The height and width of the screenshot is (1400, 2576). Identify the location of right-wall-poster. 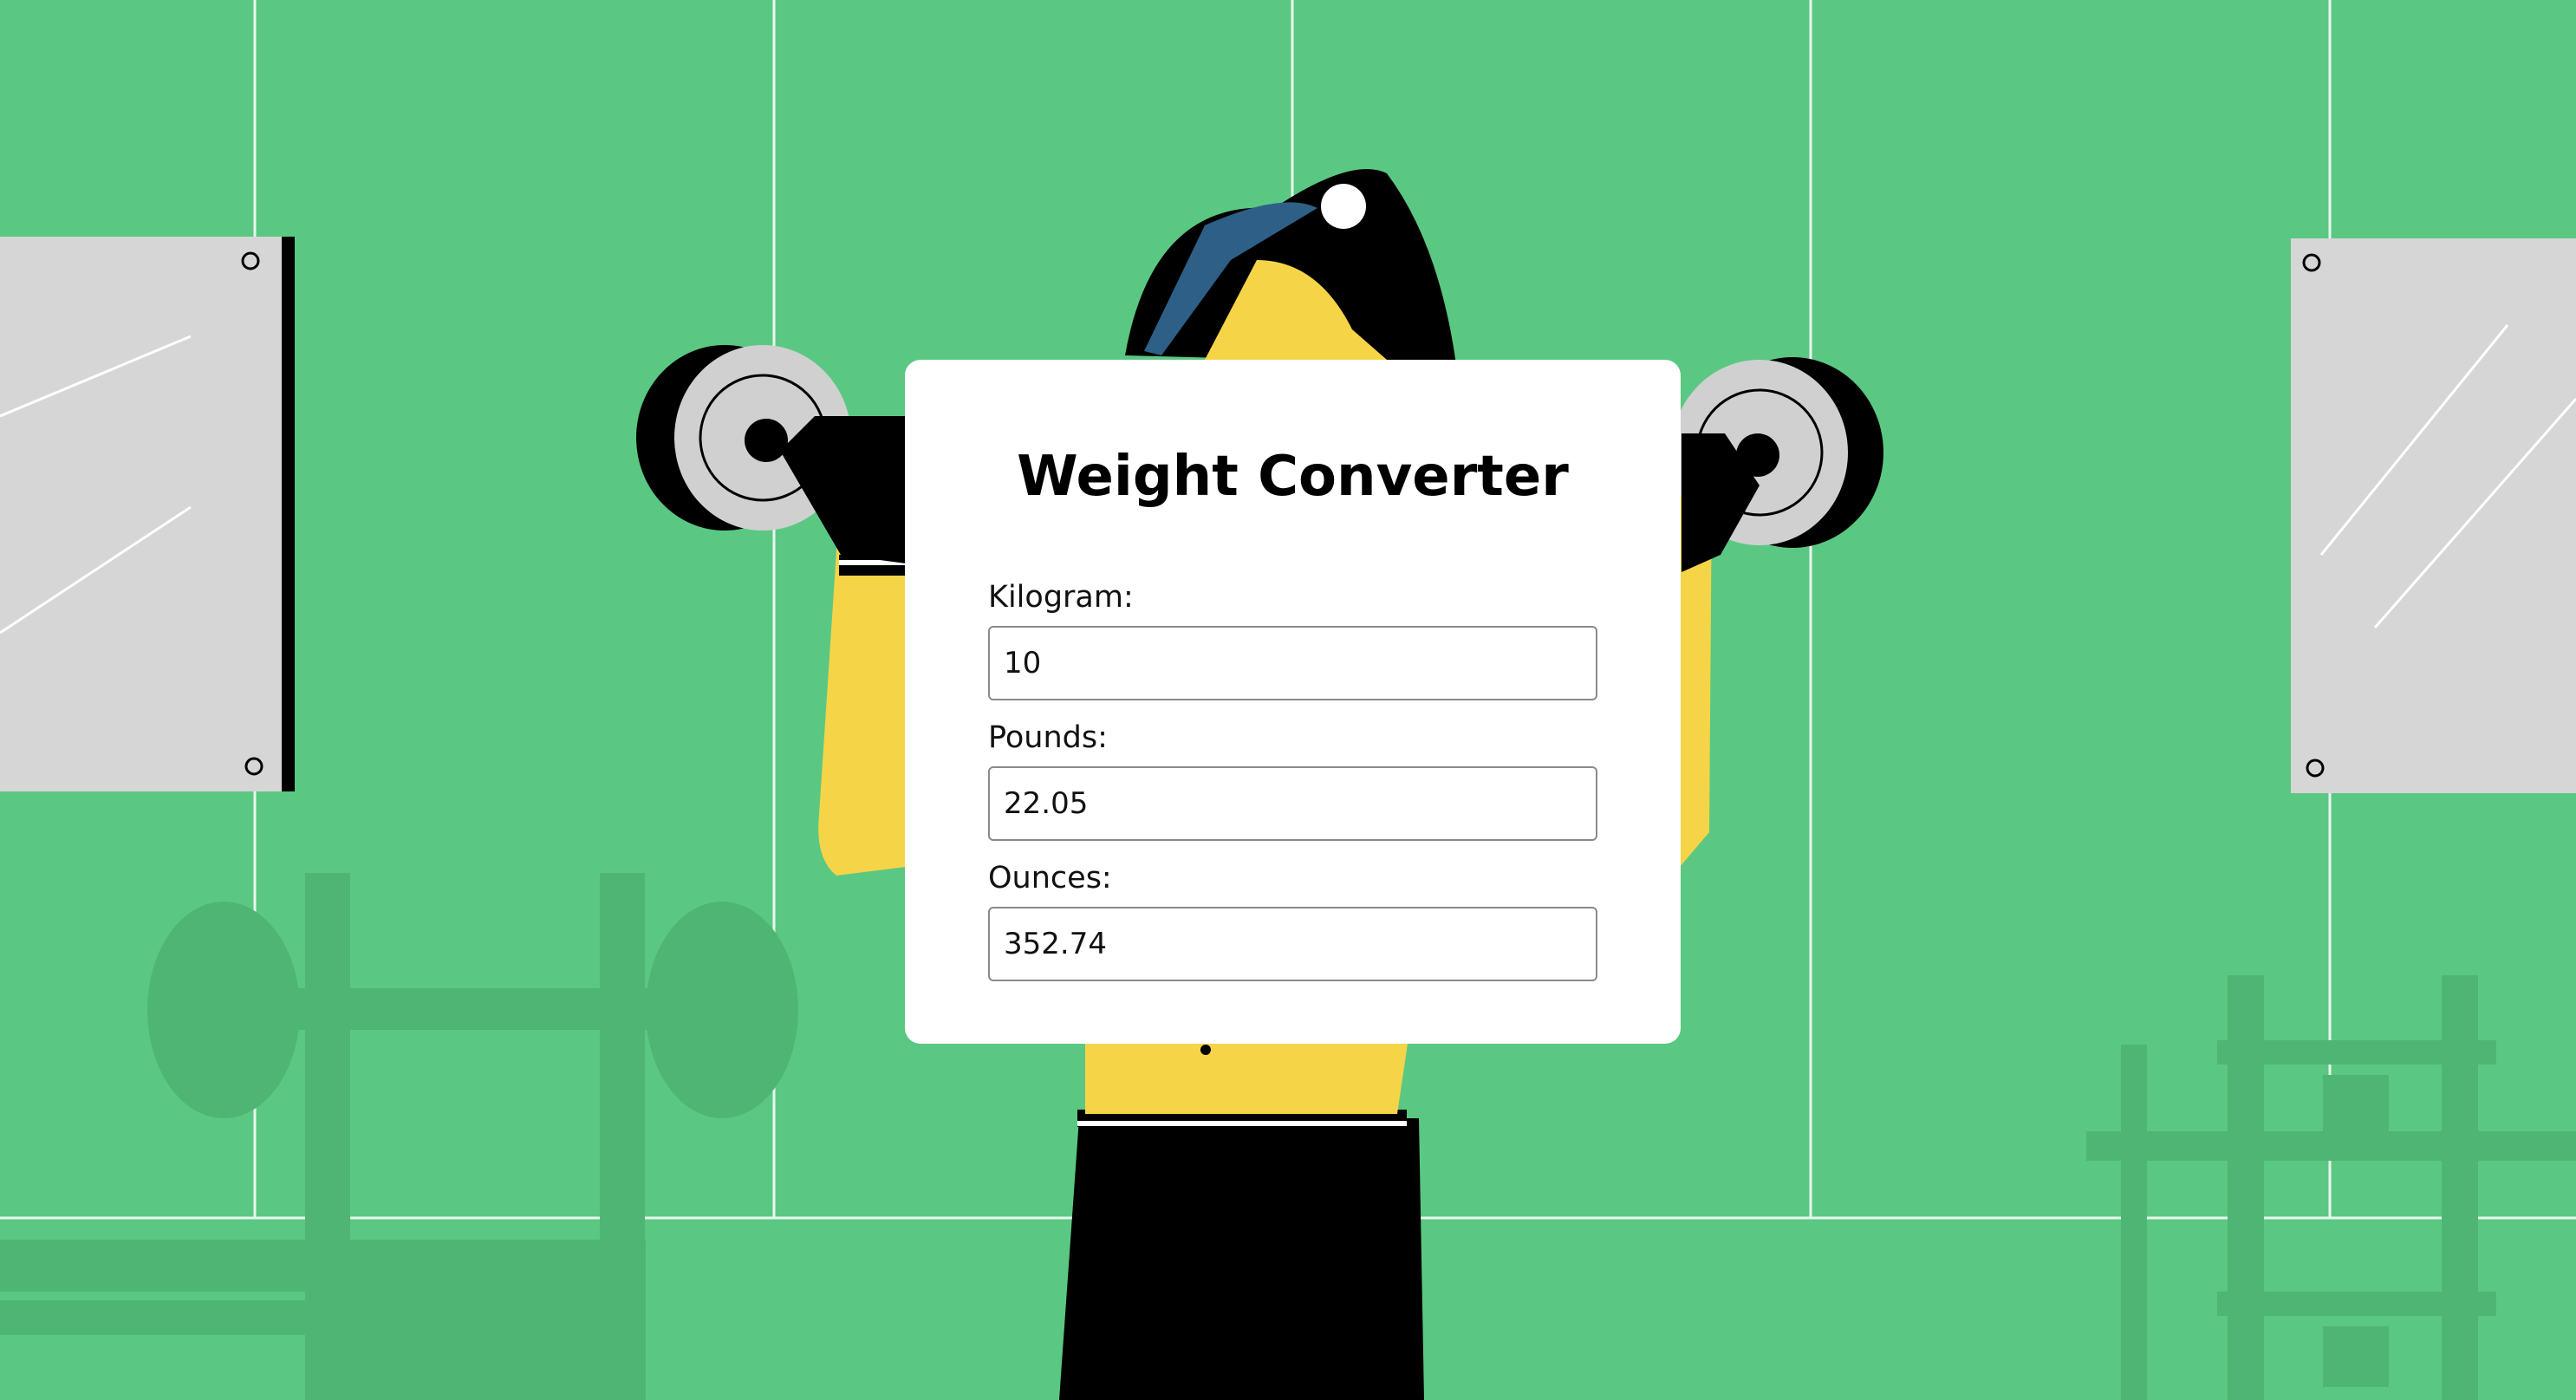
(2433, 515).